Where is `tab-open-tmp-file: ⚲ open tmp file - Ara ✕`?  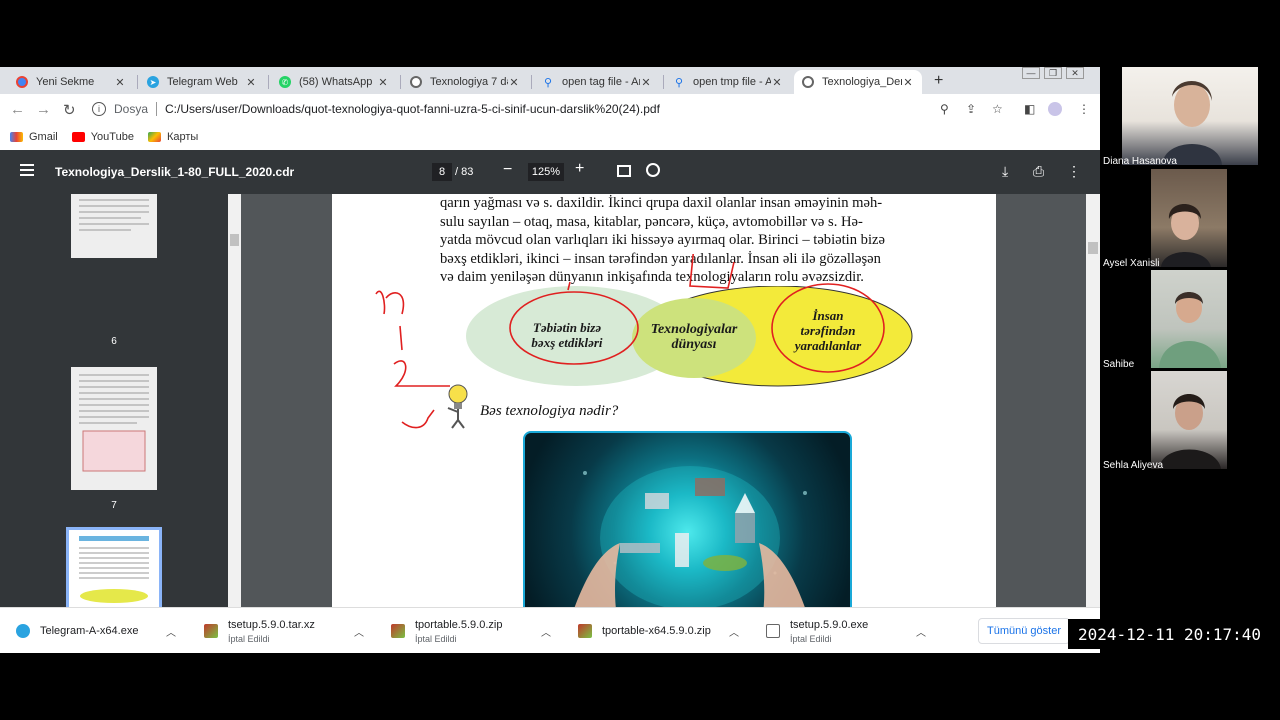 tab-open-tmp-file: ⚲ open tmp file - Ara ✕ is located at coordinates (728, 82).